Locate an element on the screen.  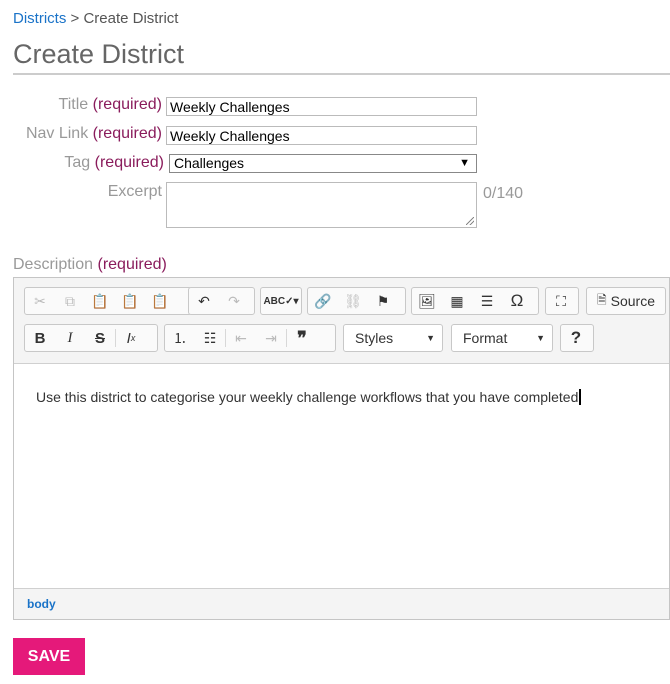
special-char-icon: Ω is located at coordinates (517, 301).